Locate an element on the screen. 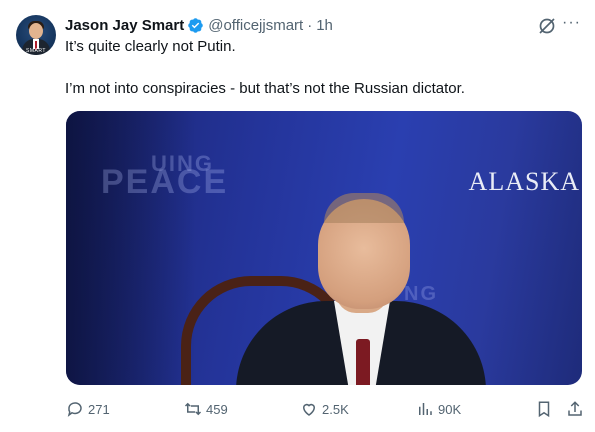  reply-button: 271 is located at coordinates (88, 409).